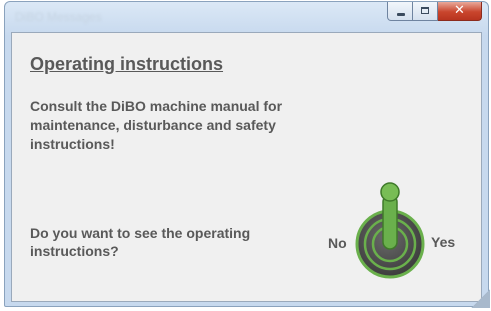 The image size is (491, 311). I want to click on close-button: ✕, so click(460, 11).